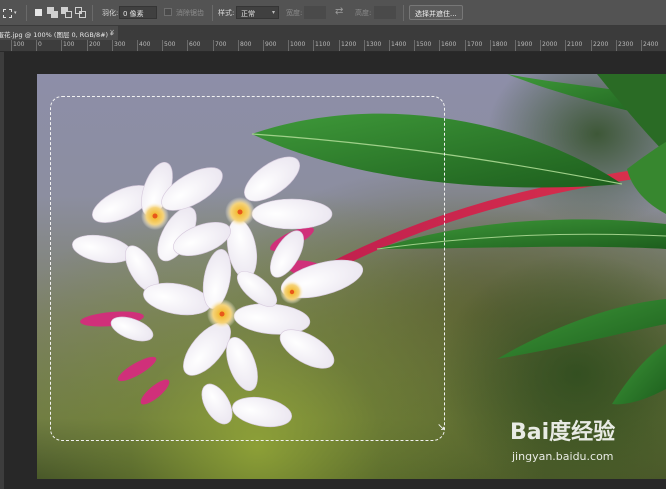 The image size is (666, 489). Describe the element at coordinates (563, 456) in the screenshot. I see `watermark-url: jingyan.baidu.com` at that location.